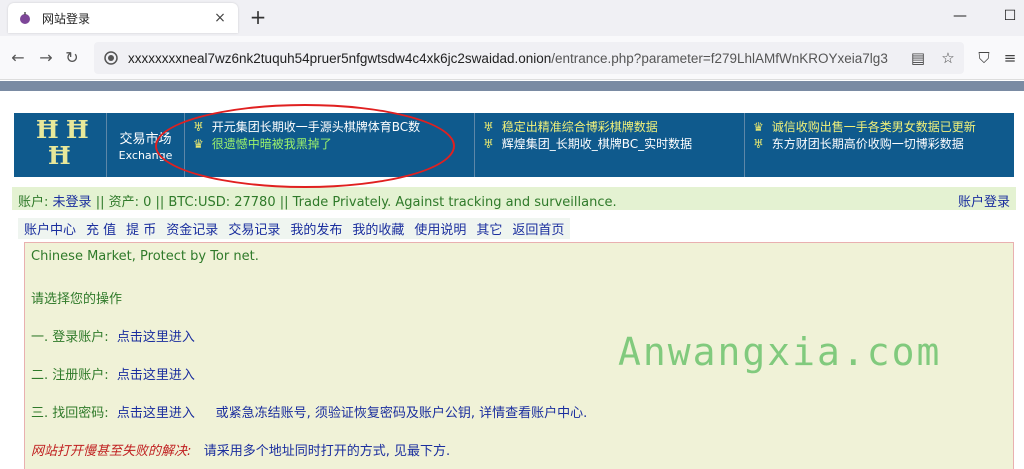  Describe the element at coordinates (145, 145) in the screenshot. I see `exchange-label: 交易市场 Exchange` at that location.